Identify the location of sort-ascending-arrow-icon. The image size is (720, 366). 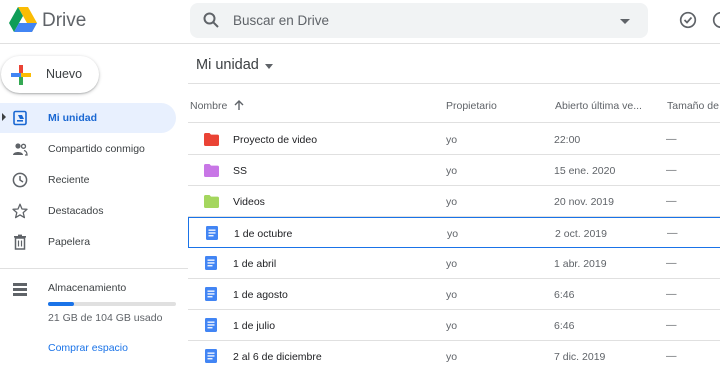
(239, 105).